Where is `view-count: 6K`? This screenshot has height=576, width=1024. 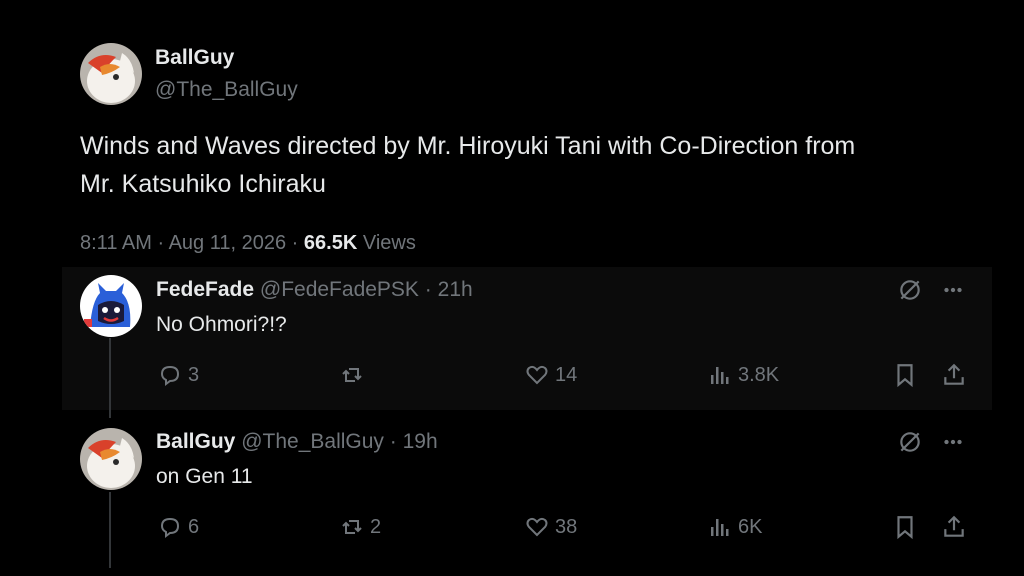
view-count: 6K is located at coordinates (750, 526).